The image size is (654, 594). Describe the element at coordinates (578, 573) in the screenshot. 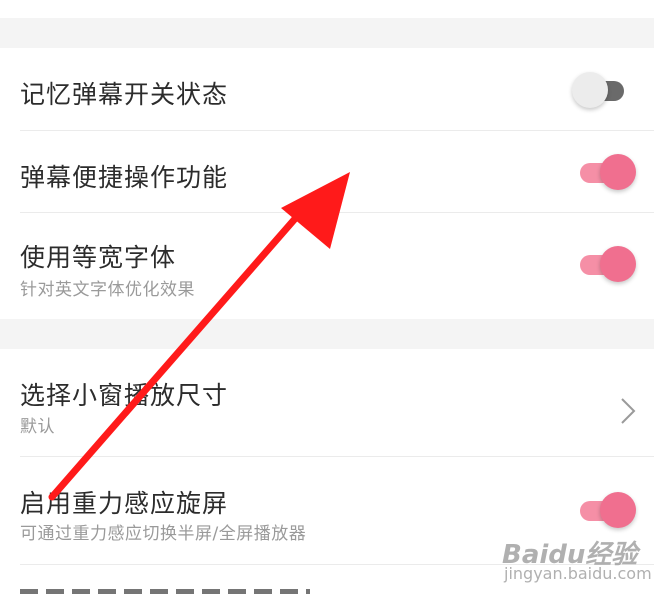

I see `watermark-url: jingyan.baidu.com` at that location.